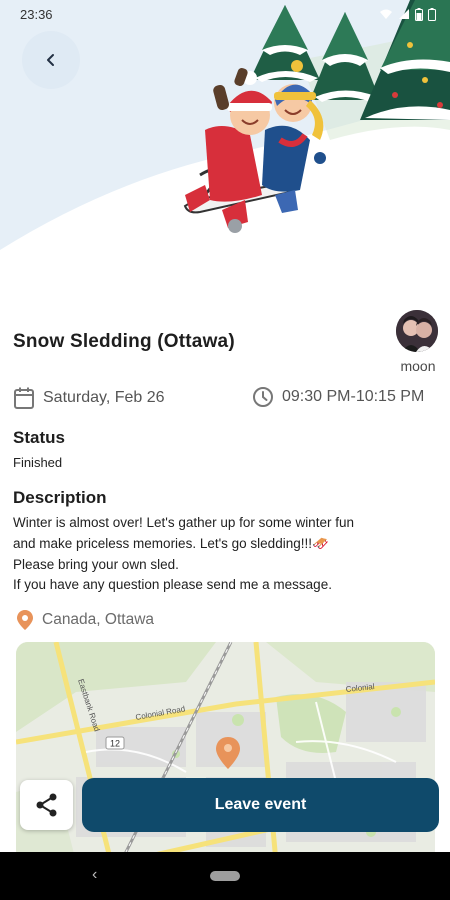 The height and width of the screenshot is (900, 450). Describe the element at coordinates (24, 398) in the screenshot. I see `calendar-icon` at that location.